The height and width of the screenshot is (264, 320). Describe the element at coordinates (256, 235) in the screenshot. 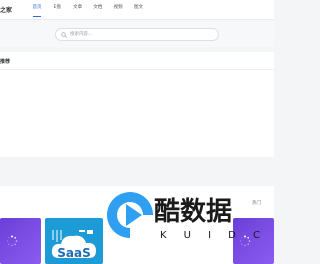

I see `watermark-letter: C` at that location.